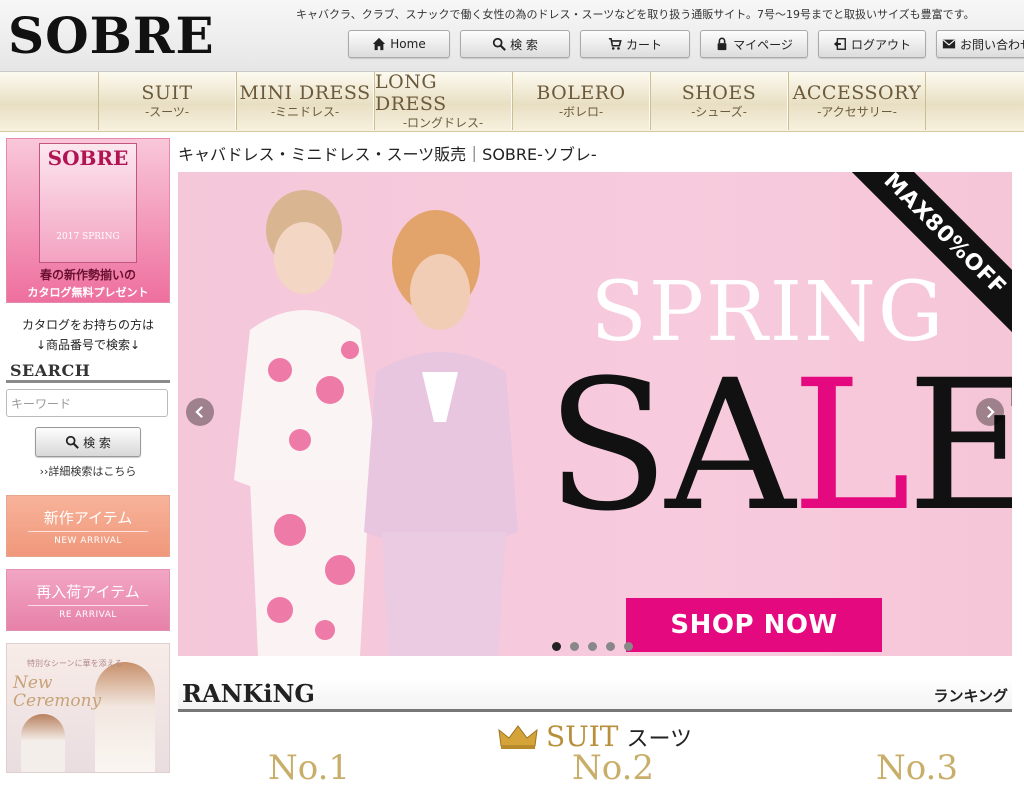 The width and height of the screenshot is (1024, 788). What do you see at coordinates (443, 123) in the screenshot?
I see `category-label-jp: -ロングドレス-` at bounding box center [443, 123].